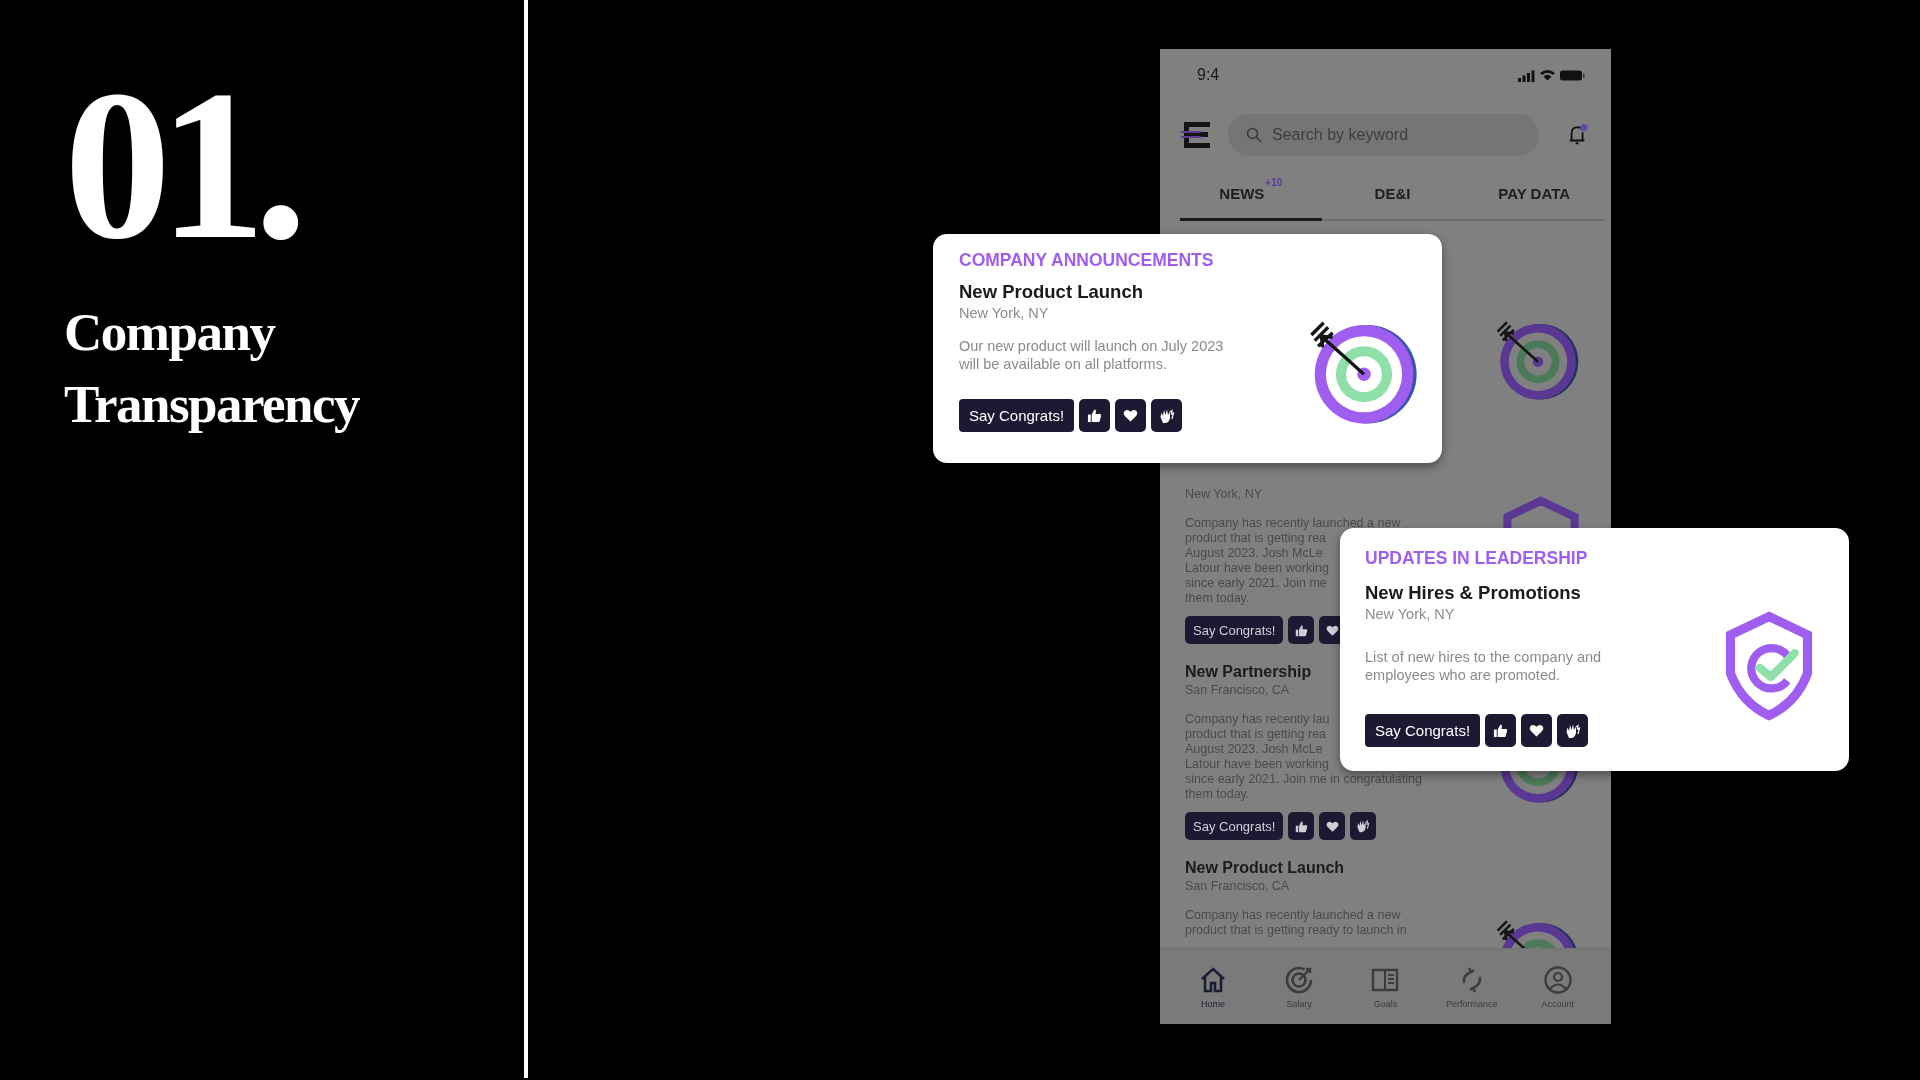 The width and height of the screenshot is (1920, 1080). Describe the element at coordinates (1534, 195) in the screenshot. I see `tab: PAY DATA` at that location.